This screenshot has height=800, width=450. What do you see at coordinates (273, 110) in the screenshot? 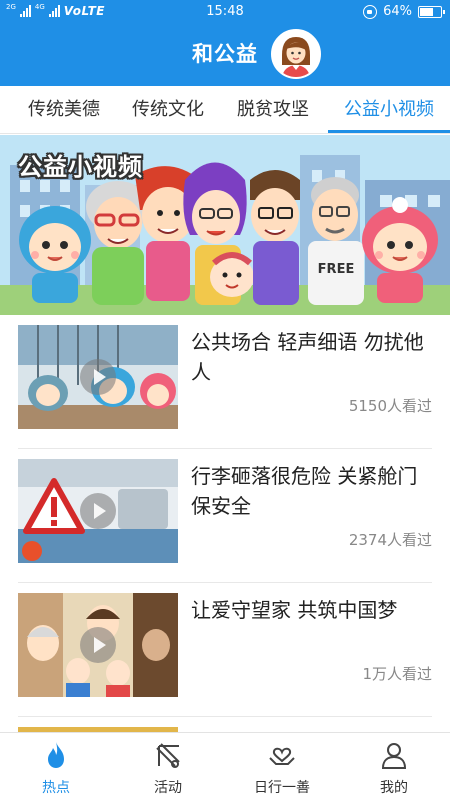
I see `tab-poverty-alleviation: 脱贫攻坚` at bounding box center [273, 110].